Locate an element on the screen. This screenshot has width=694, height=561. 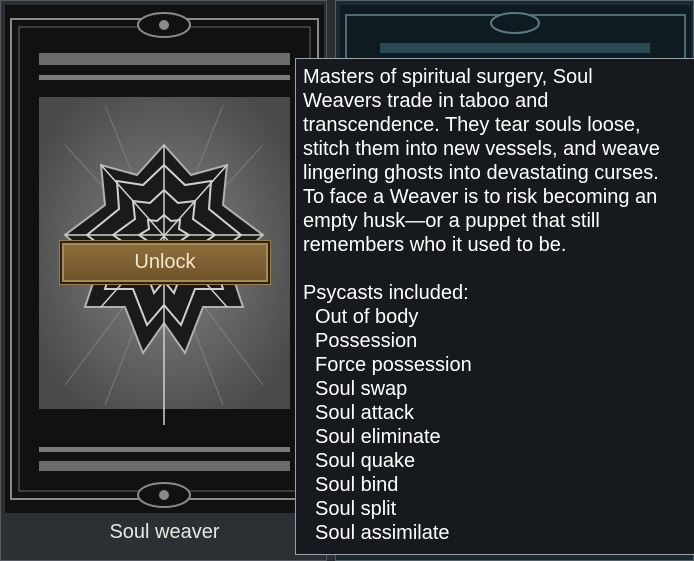
psycast-item: Soul assimilate is located at coordinates (382, 533).